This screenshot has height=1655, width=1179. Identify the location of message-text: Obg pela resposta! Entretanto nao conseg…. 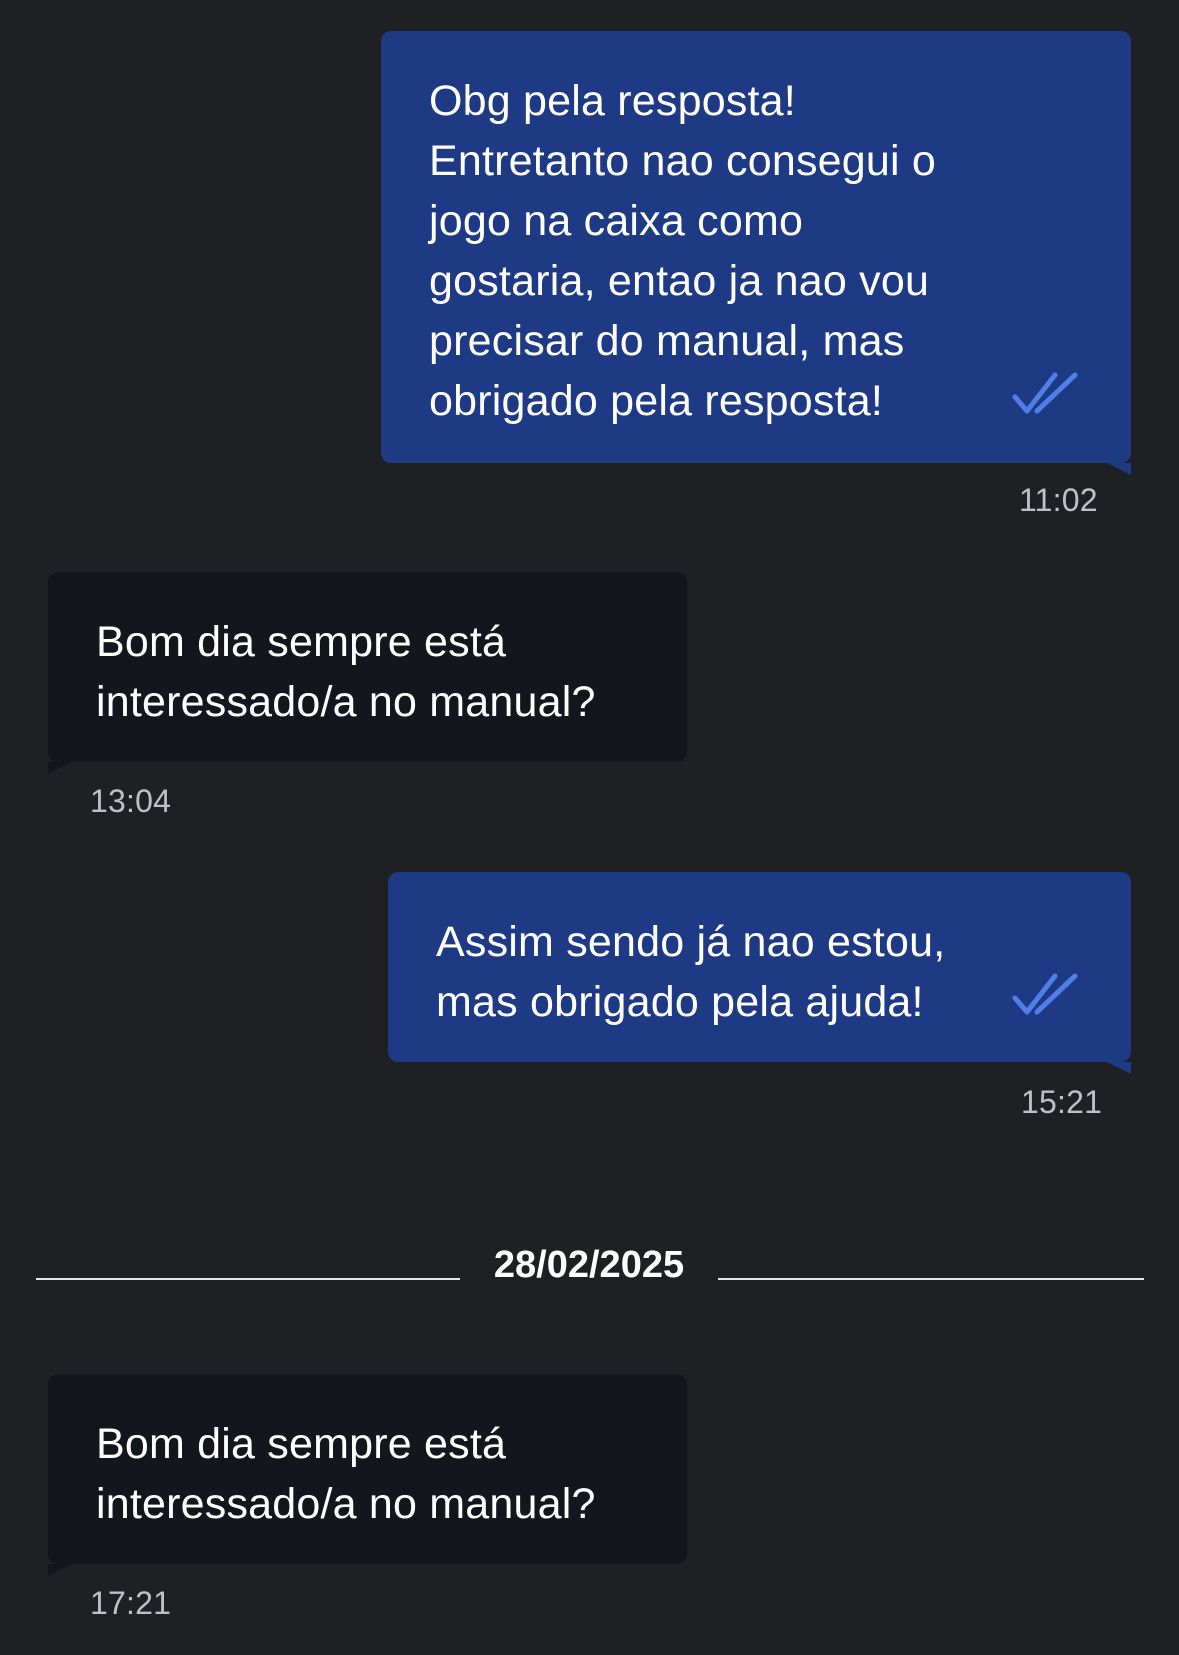
(683, 251).